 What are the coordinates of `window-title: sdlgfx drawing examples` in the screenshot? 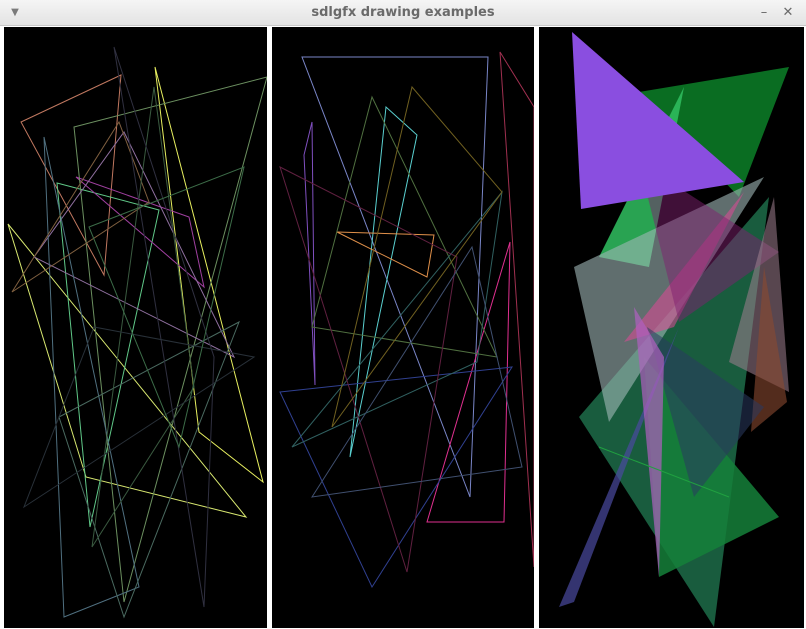 It's located at (403, 12).